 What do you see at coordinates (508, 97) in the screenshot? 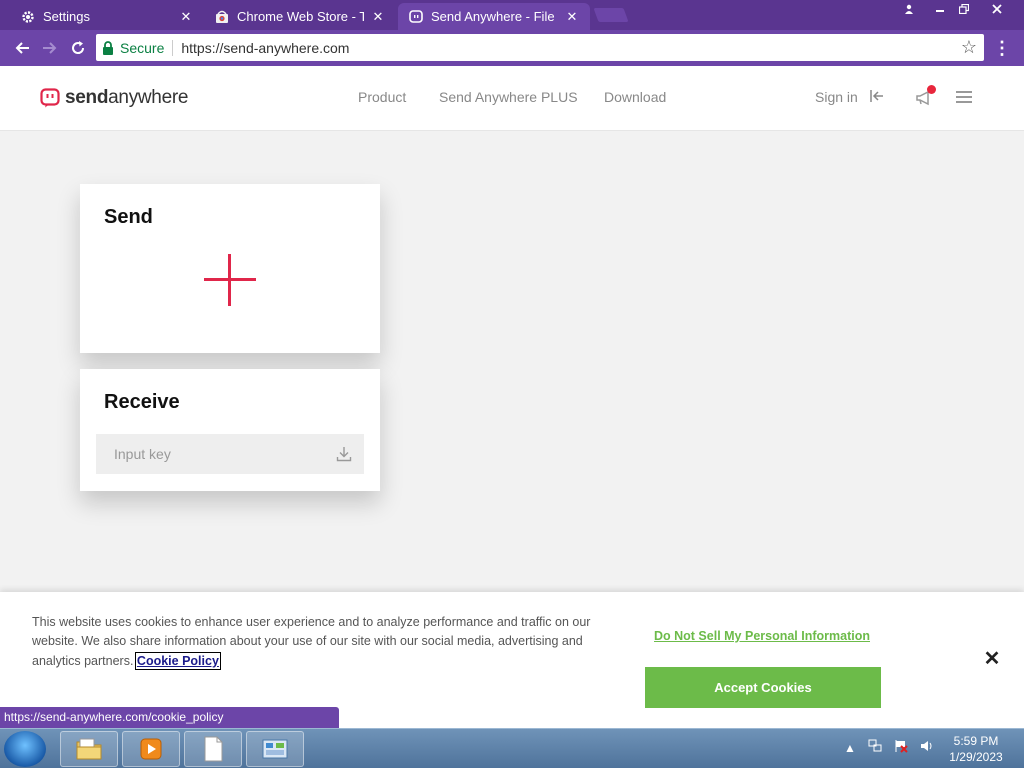
I see `nav-send-anywhere-plus: Send Anywhere PLUS` at bounding box center [508, 97].